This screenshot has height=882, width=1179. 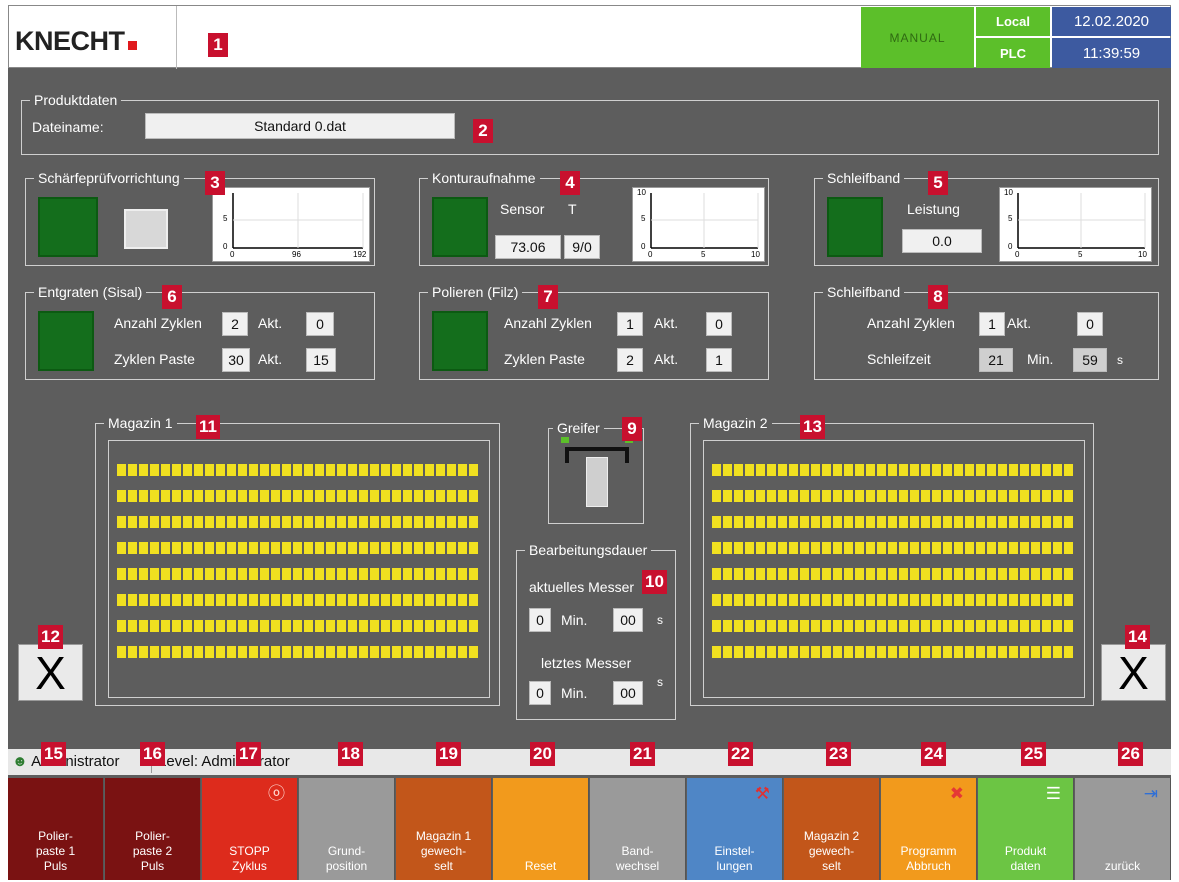 I want to click on programm-abbruch-button: ✖ Programm Abbruch, so click(x=929, y=829).